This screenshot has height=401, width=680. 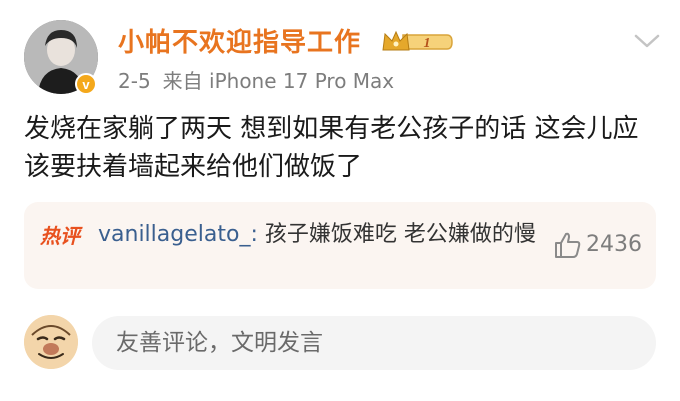 I want to click on hot-comment-tag: 热评, so click(x=60, y=236).